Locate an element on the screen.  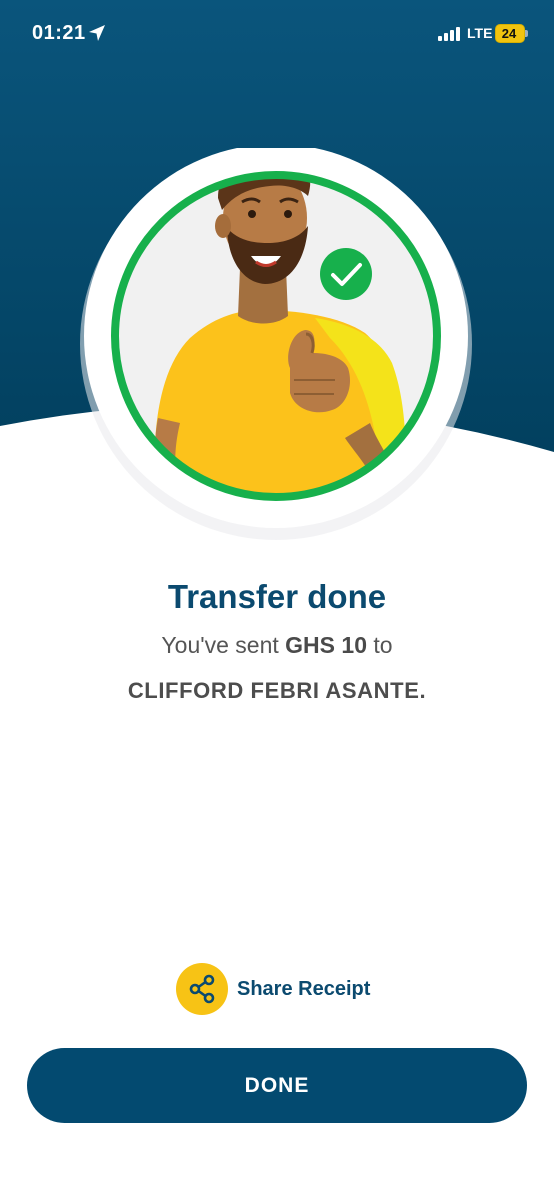
recipient-name: CLIFFORD FEBRI ASANTE. is located at coordinates (277, 690).